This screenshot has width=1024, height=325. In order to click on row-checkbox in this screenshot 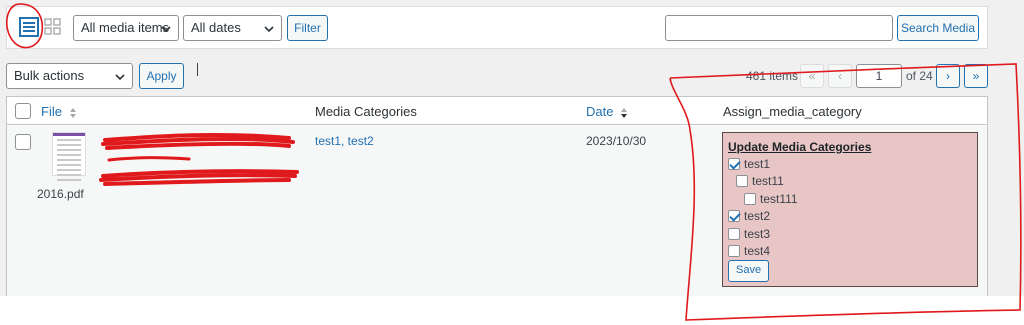, I will do `click(23, 142)`.